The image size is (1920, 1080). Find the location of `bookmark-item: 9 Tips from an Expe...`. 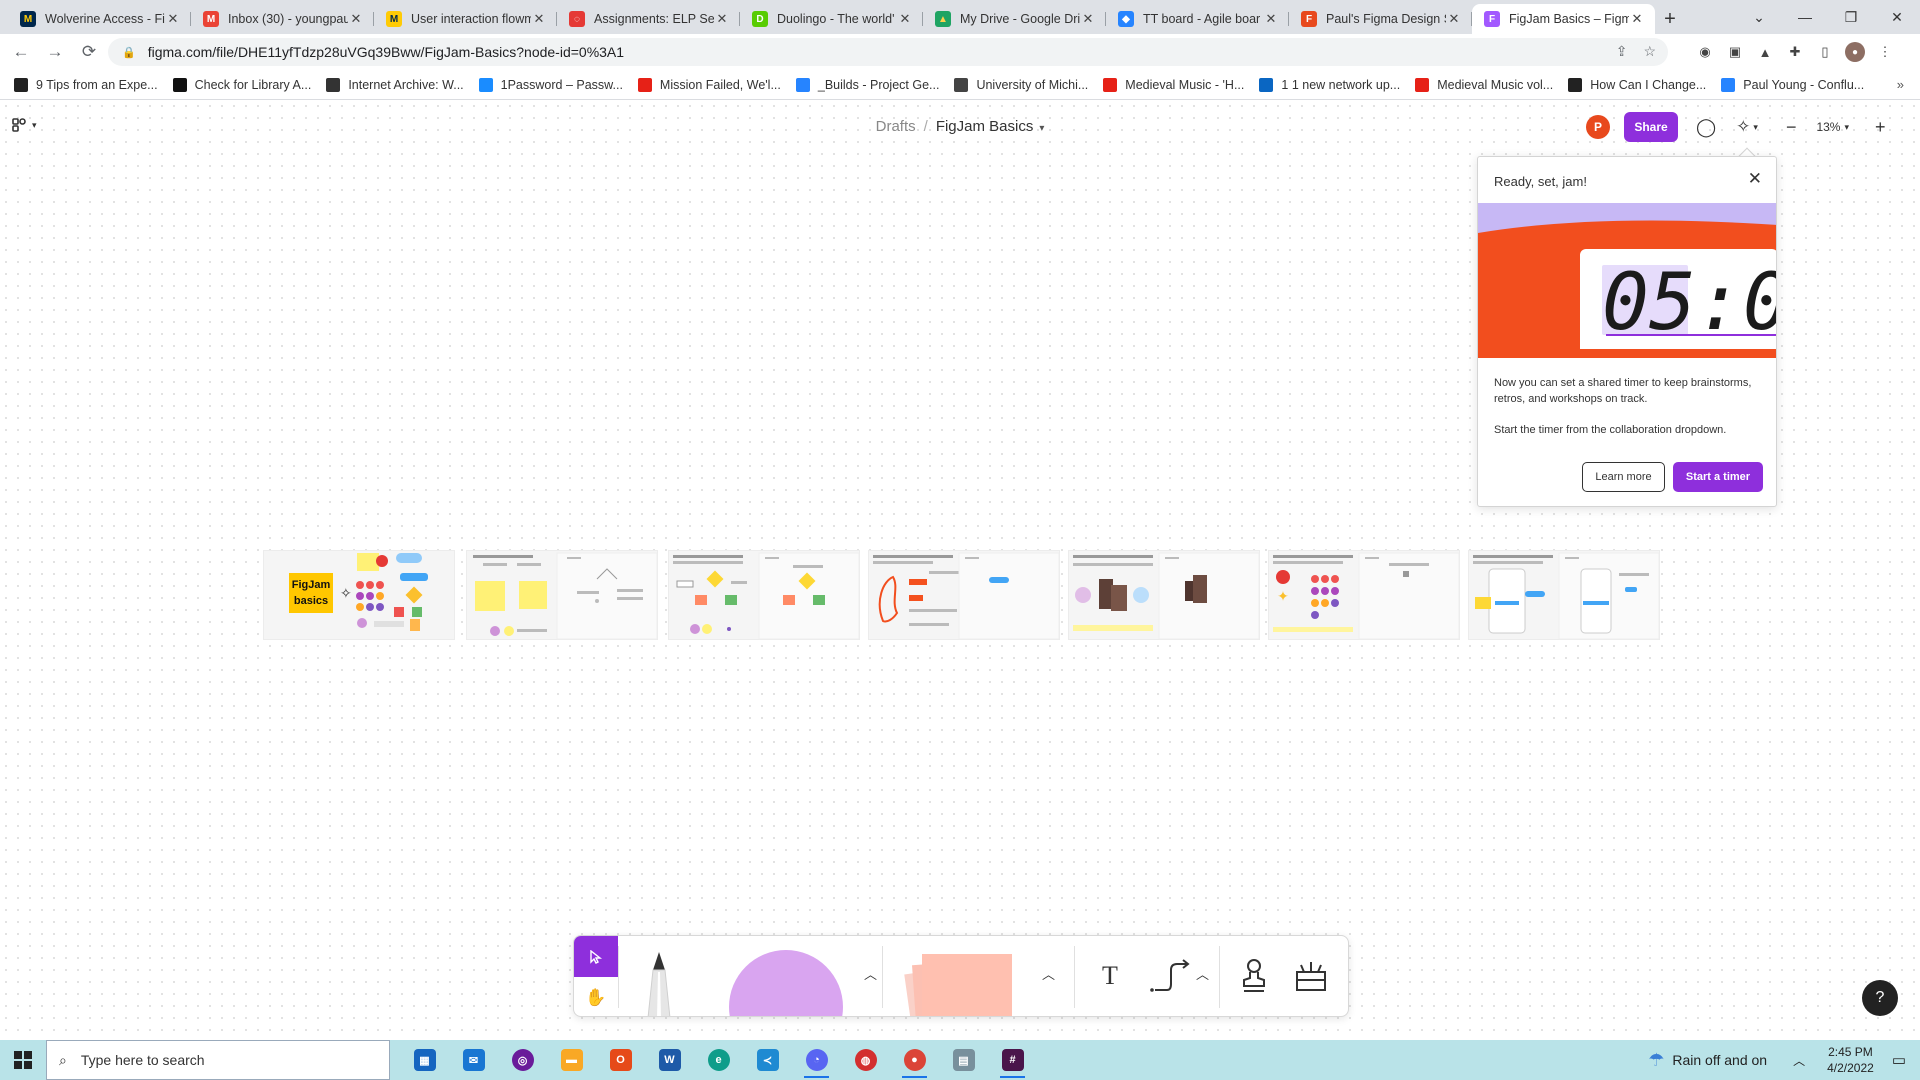

bookmark-item: 9 Tips from an Expe... is located at coordinates (86, 84).